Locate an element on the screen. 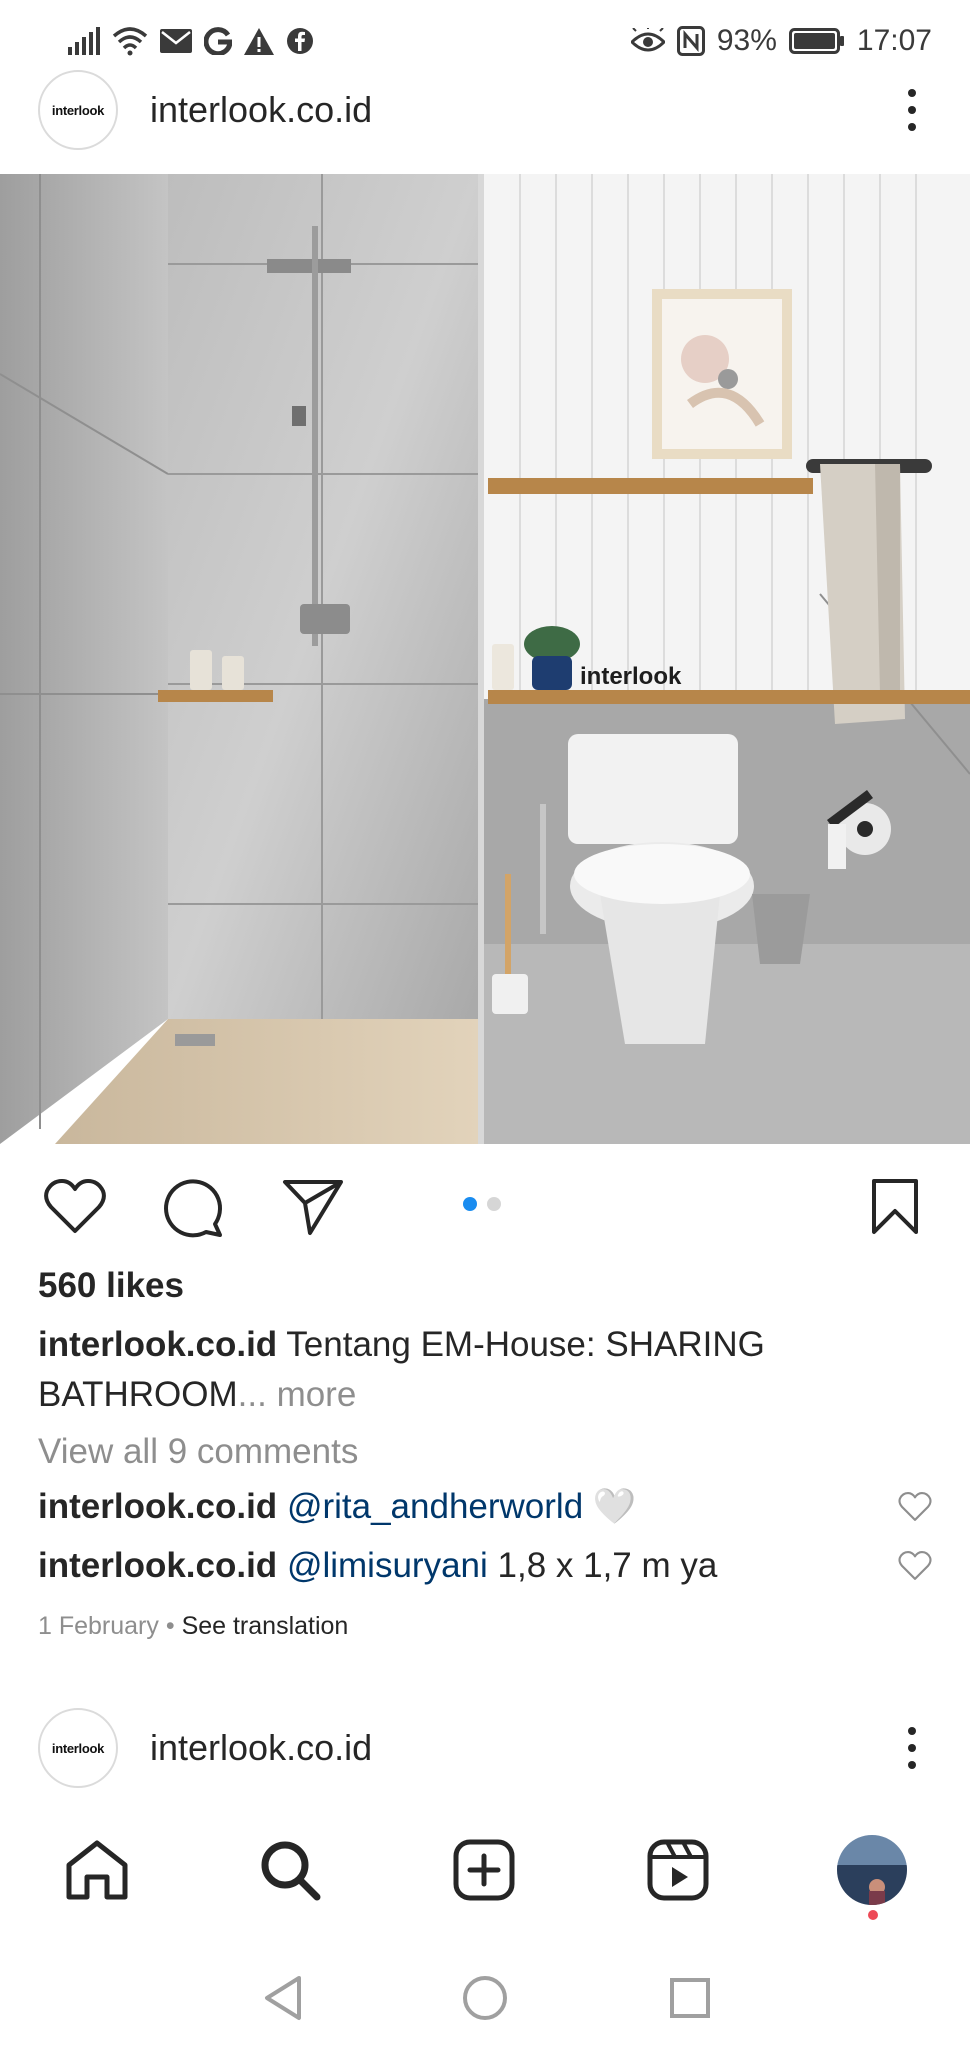 The width and height of the screenshot is (970, 2048). comment-mention: @rita_andherworld is located at coordinates (435, 1507).